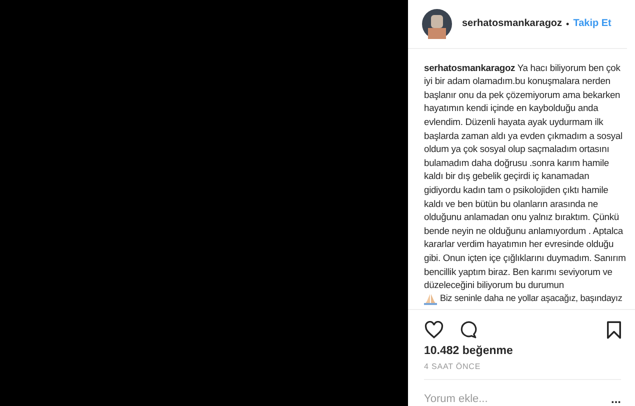 The height and width of the screenshot is (406, 635). What do you see at coordinates (512, 24) in the screenshot?
I see `username: serhatosmankaragoz` at bounding box center [512, 24].